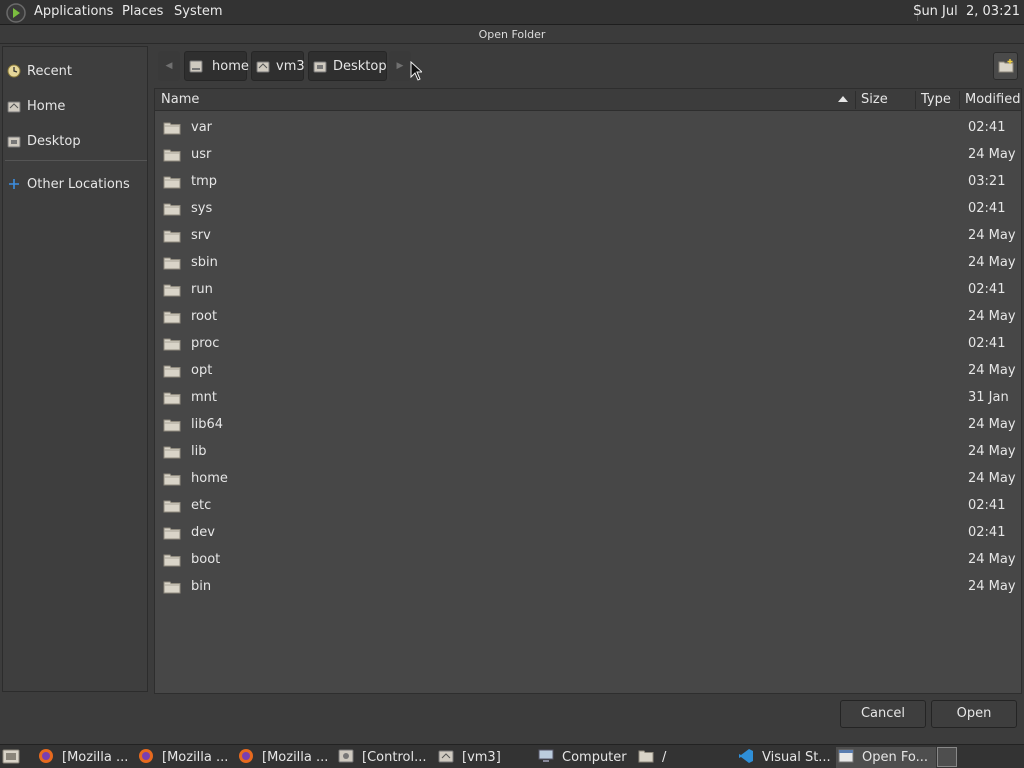  Describe the element at coordinates (588, 100) in the screenshot. I see `column-header: Name Size Type Modified` at that location.